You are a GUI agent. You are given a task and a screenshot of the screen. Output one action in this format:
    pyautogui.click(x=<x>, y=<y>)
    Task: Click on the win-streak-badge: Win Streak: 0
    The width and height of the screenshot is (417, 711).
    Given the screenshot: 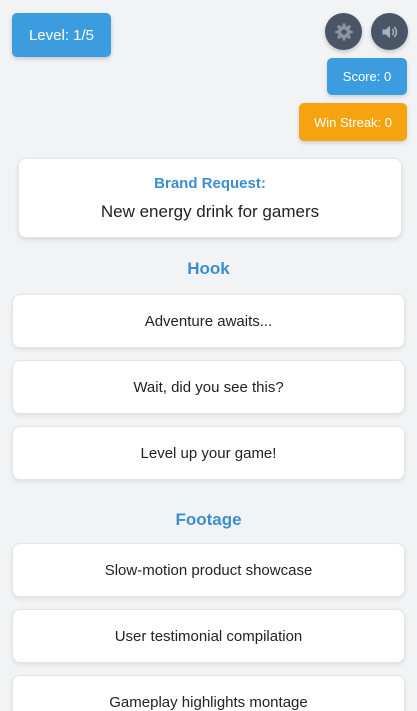 What is the action you would take?
    pyautogui.click(x=353, y=122)
    